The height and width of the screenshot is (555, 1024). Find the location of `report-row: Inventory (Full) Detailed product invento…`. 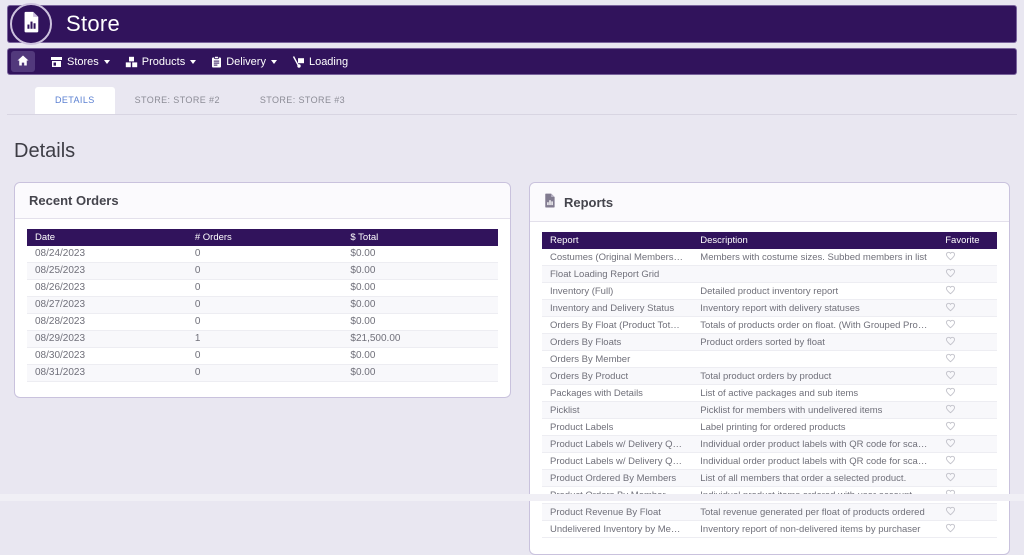

report-row: Inventory (Full) Detailed product invento… is located at coordinates (769, 291).